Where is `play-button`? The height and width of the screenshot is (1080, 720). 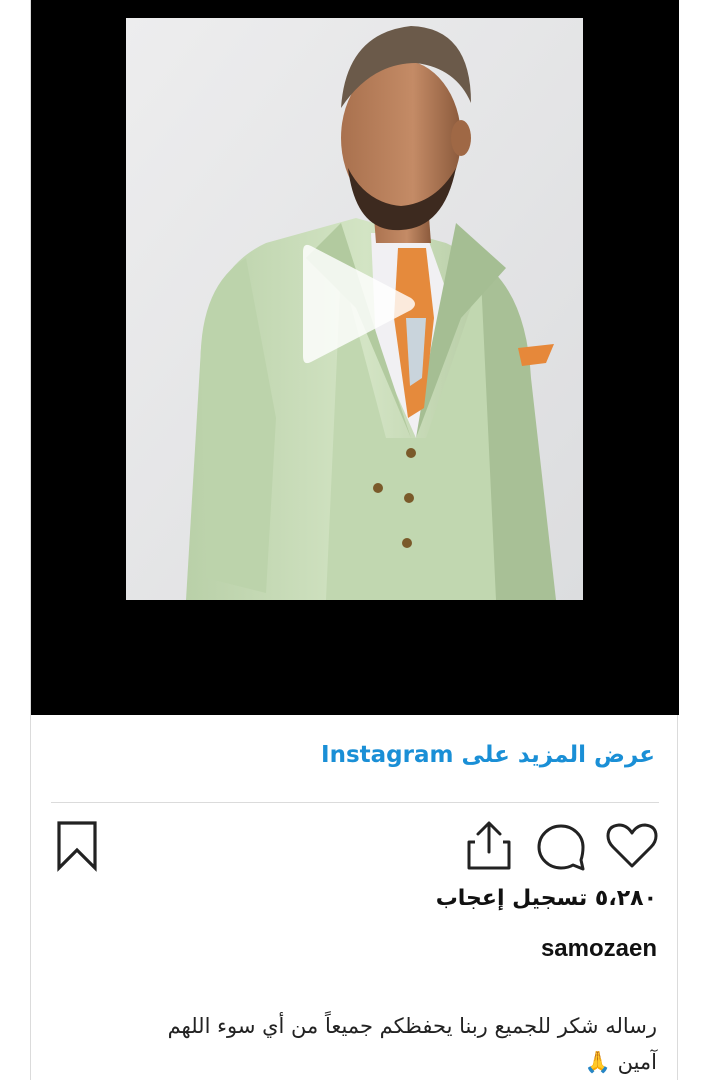
play-button is located at coordinates (358, 304).